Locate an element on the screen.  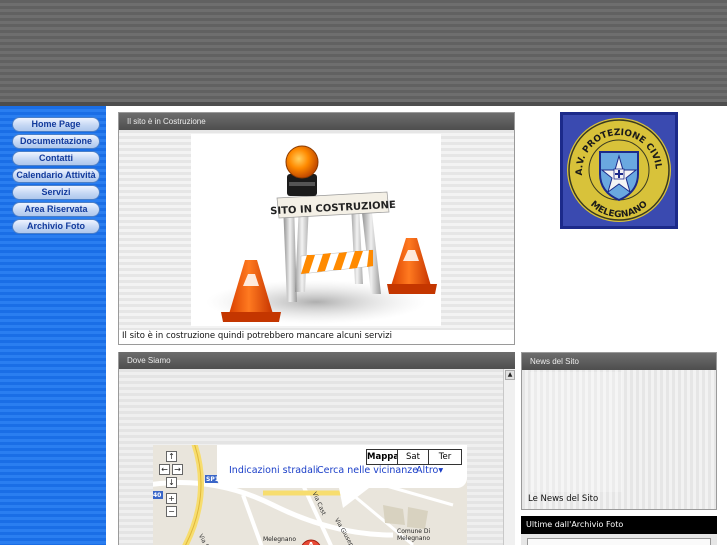
nav-contatti: Contatti is located at coordinates (56, 158).